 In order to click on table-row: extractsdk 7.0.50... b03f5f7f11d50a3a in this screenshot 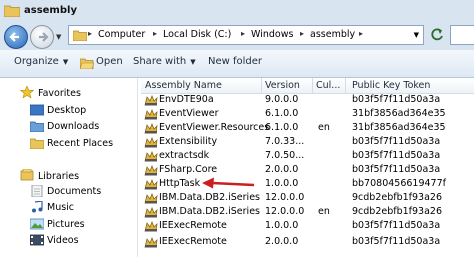, I will do `click(307, 157)`.